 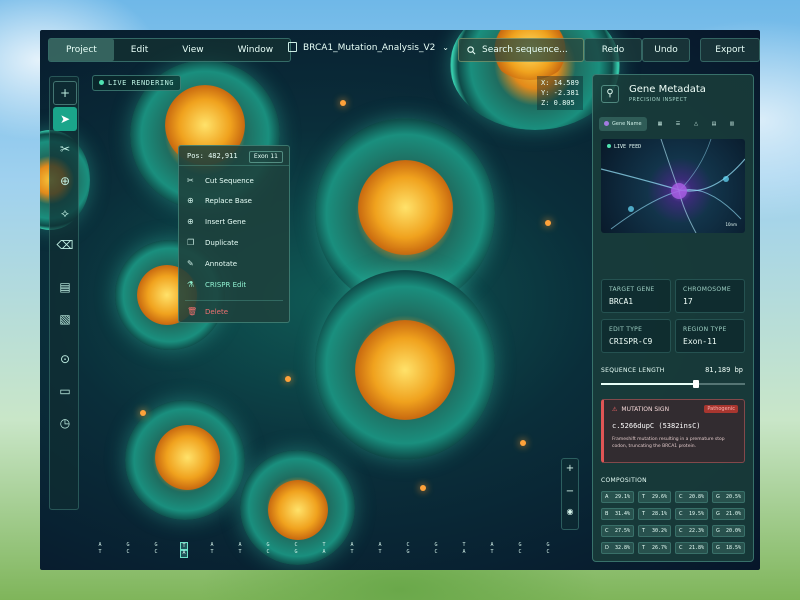 I want to click on composition-base: C, so click(x=681, y=514).